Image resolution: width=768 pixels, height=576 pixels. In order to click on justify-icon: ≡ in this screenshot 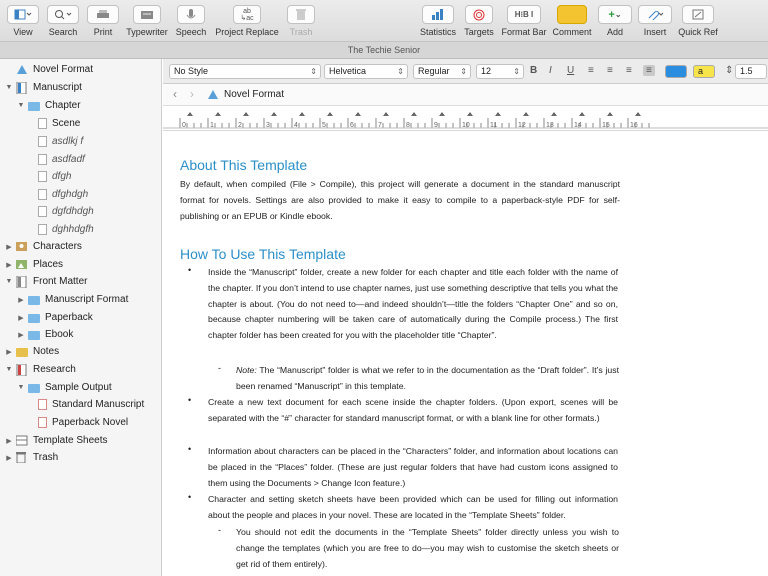, I will do `click(649, 70)`.